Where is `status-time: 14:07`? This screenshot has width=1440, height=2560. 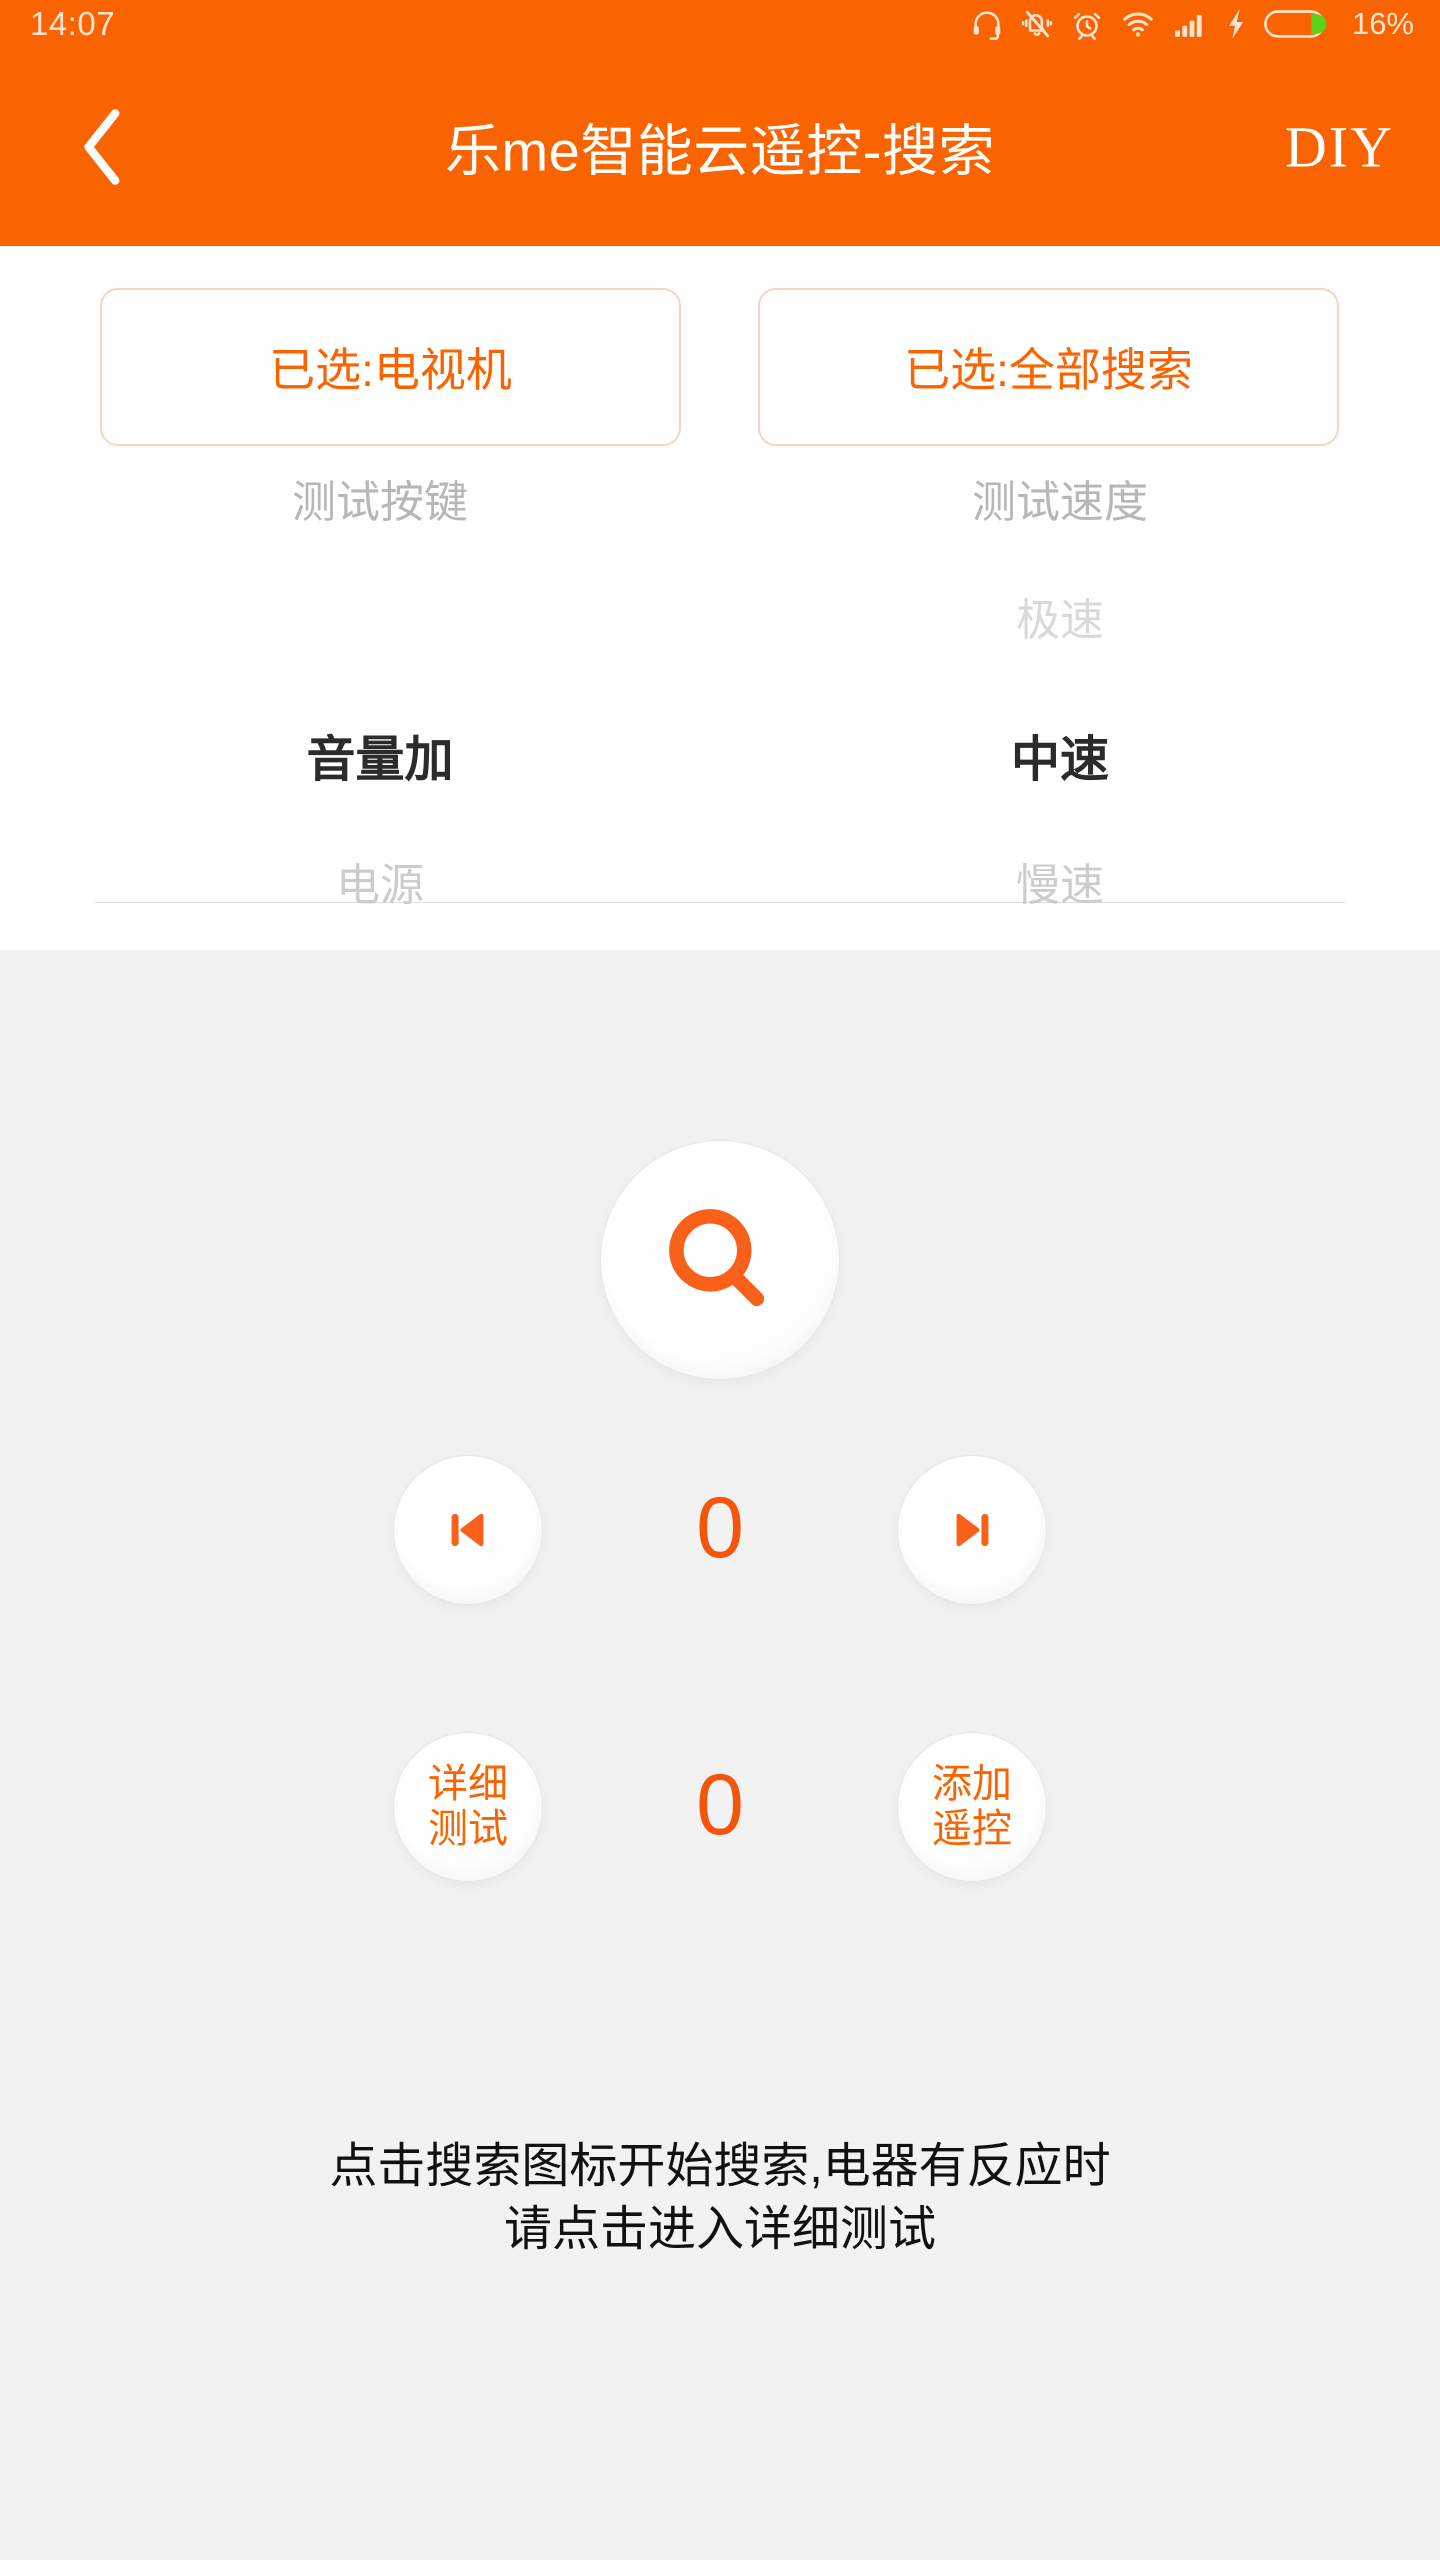 status-time: 14:07 is located at coordinates (73, 23).